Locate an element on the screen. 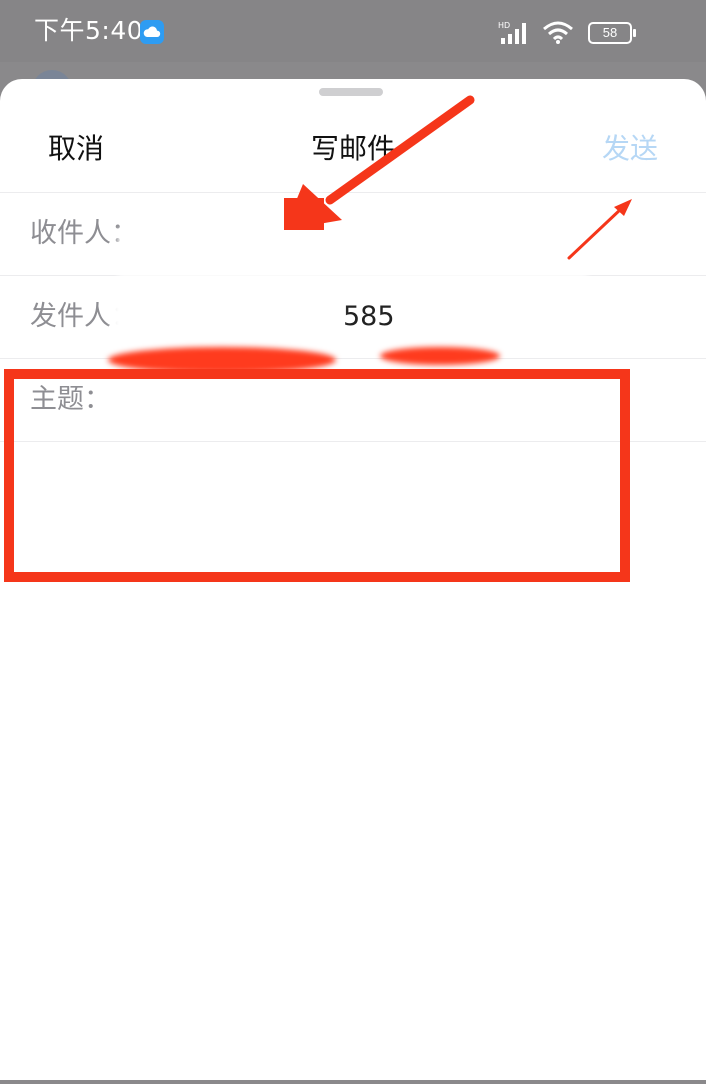  battery-icon: 58 is located at coordinates (612, 33).